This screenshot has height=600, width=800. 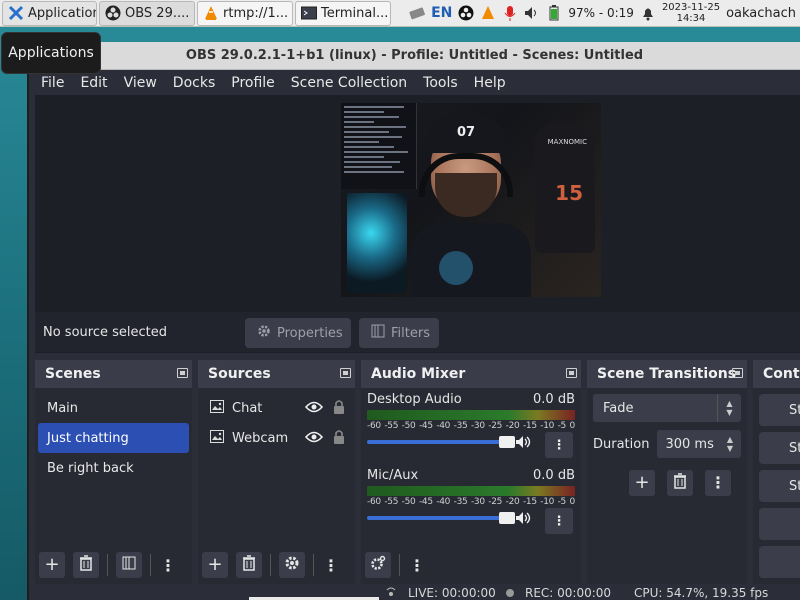 What do you see at coordinates (779, 410) in the screenshot?
I see `start-streaming-button: Sta` at bounding box center [779, 410].